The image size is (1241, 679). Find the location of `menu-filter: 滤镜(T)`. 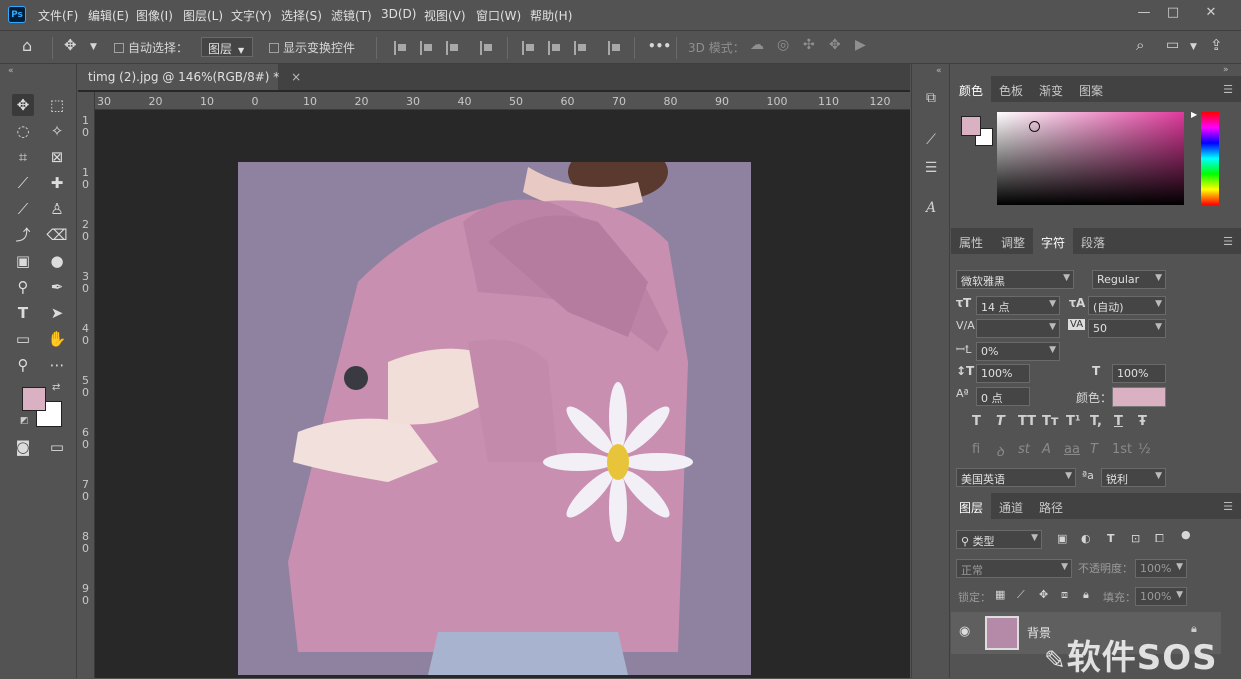

menu-filter: 滤镜(T) is located at coordinates (351, 15).